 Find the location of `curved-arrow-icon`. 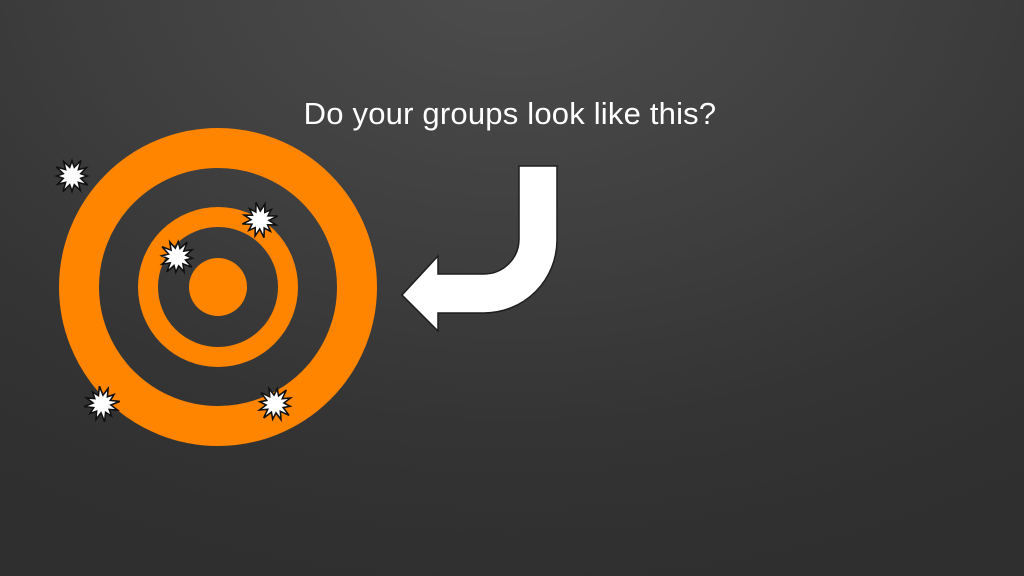

curved-arrow-icon is located at coordinates (479, 249).